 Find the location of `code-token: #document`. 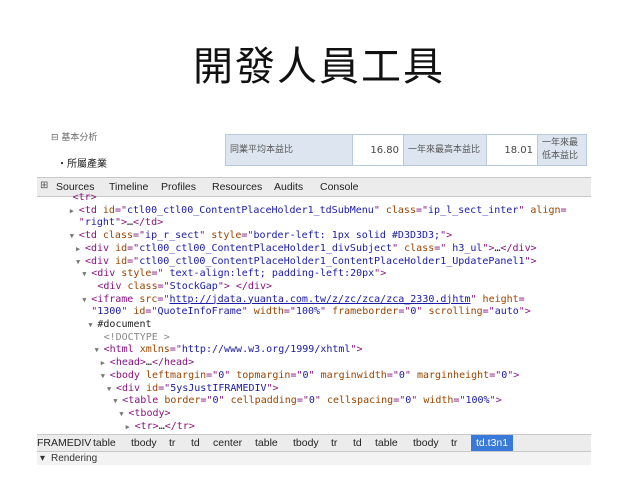

code-token: #document is located at coordinates (124, 324).